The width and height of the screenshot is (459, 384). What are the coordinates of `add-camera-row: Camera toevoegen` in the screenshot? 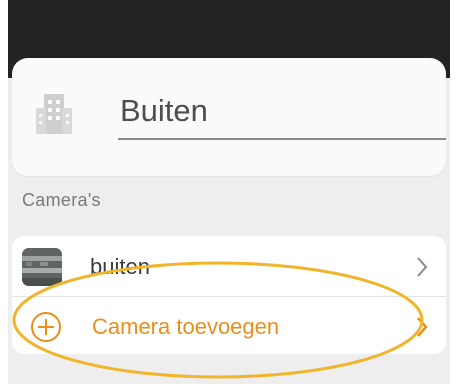 It's located at (229, 327).